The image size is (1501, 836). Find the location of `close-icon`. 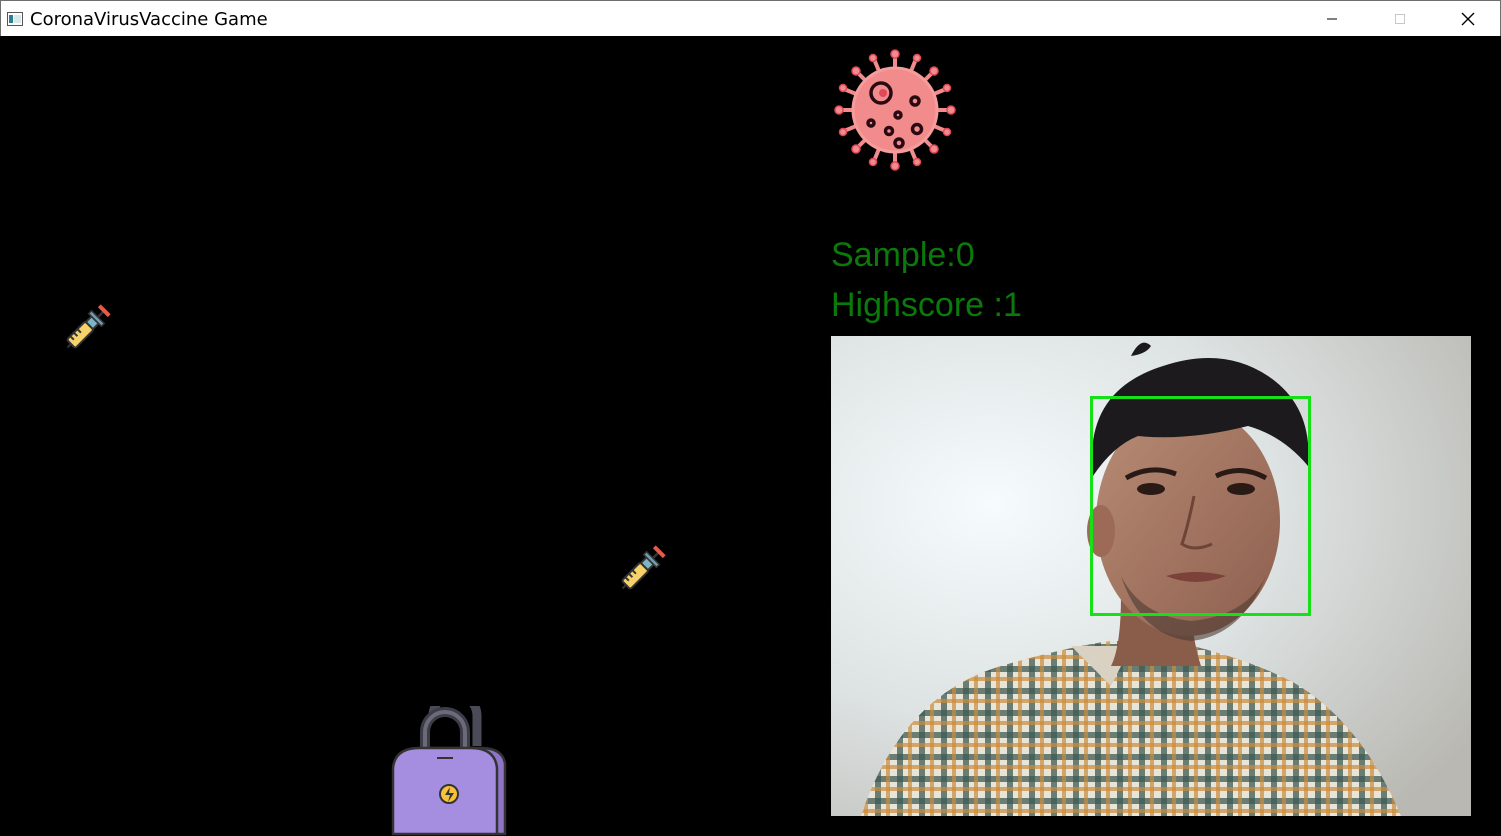

close-icon is located at coordinates (1468, 19).